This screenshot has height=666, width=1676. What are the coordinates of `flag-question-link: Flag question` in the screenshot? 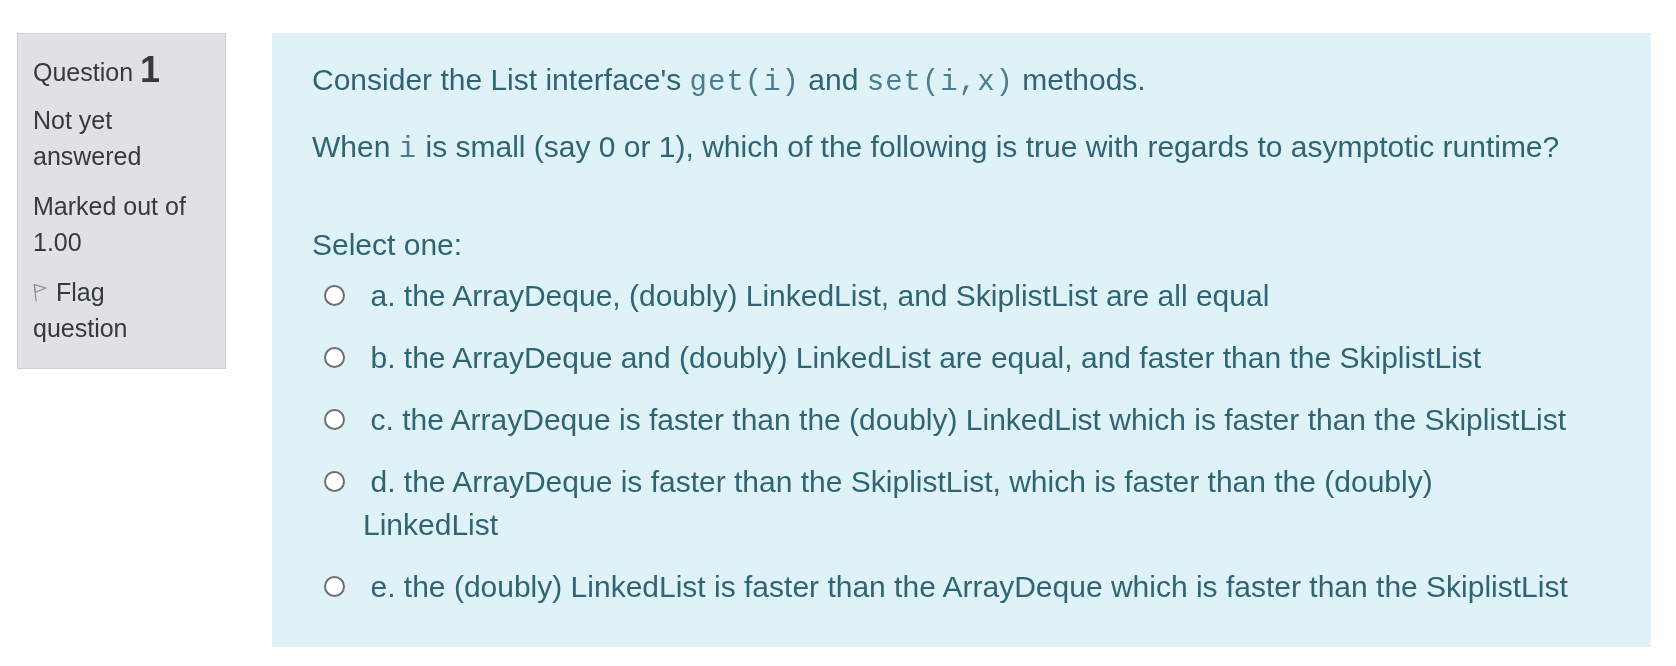 It's located at (119, 310).